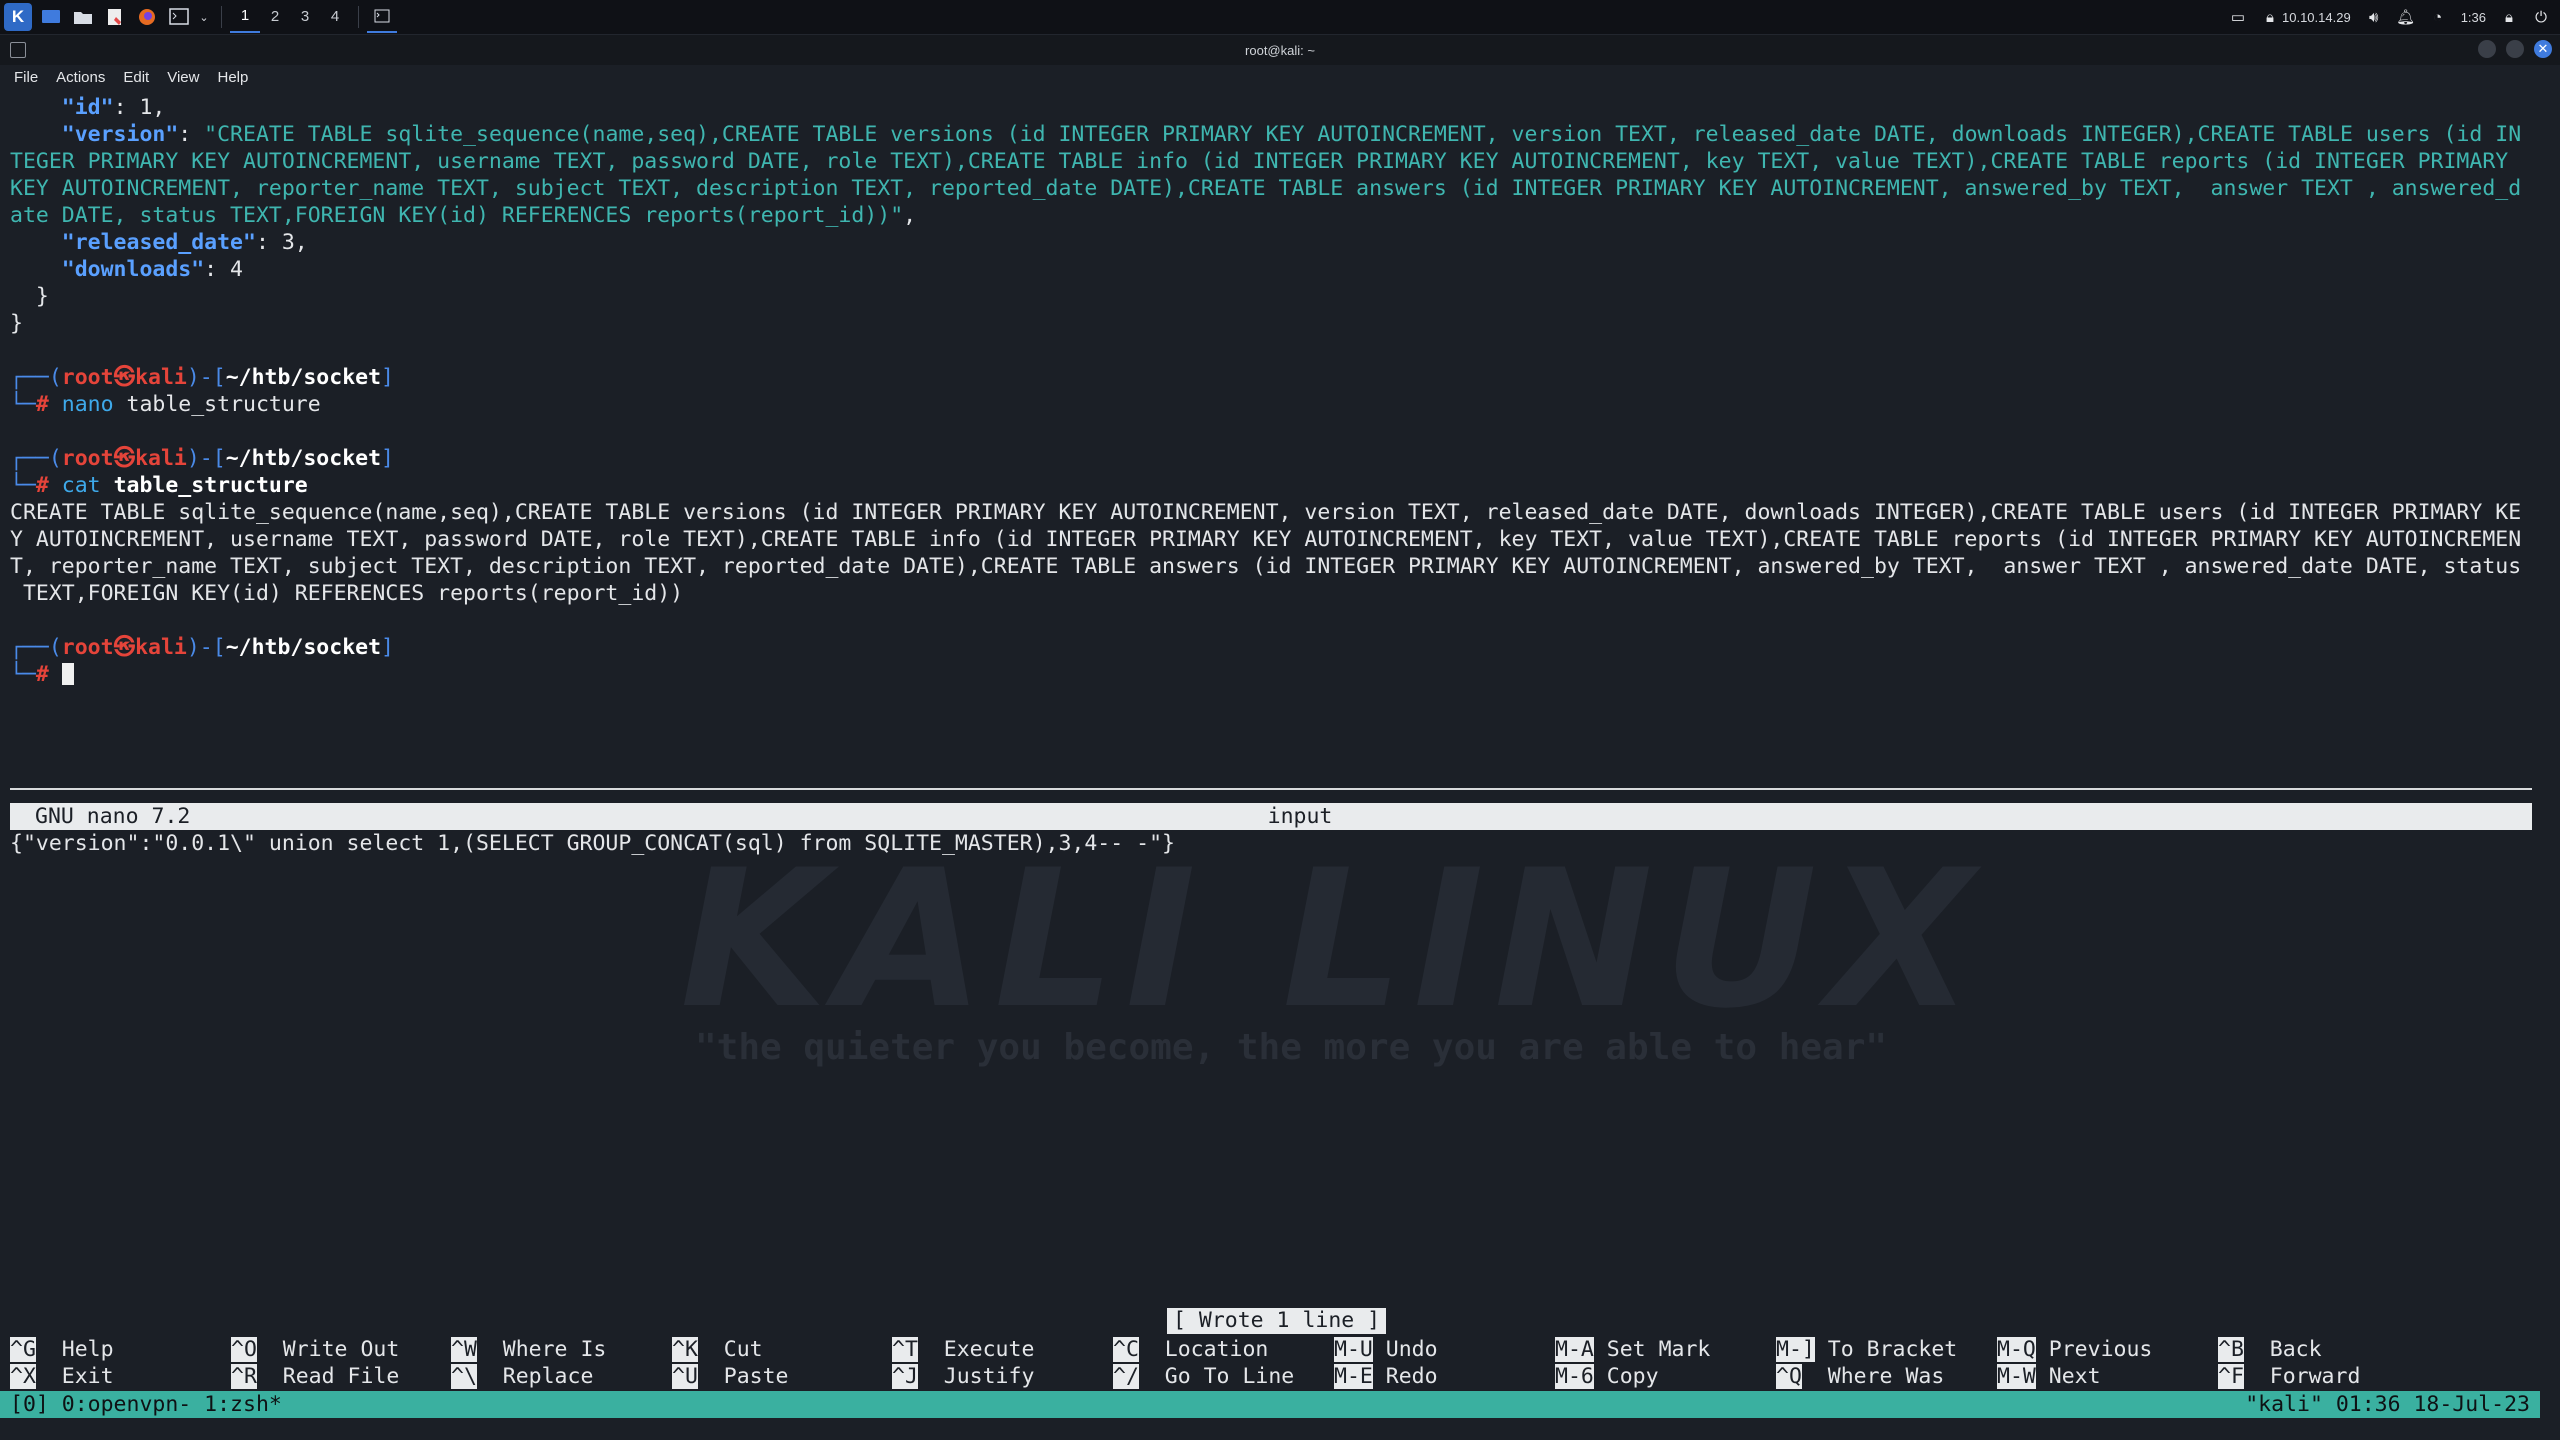  I want to click on nano-shortcut-key: ^B, so click(2231, 1349).